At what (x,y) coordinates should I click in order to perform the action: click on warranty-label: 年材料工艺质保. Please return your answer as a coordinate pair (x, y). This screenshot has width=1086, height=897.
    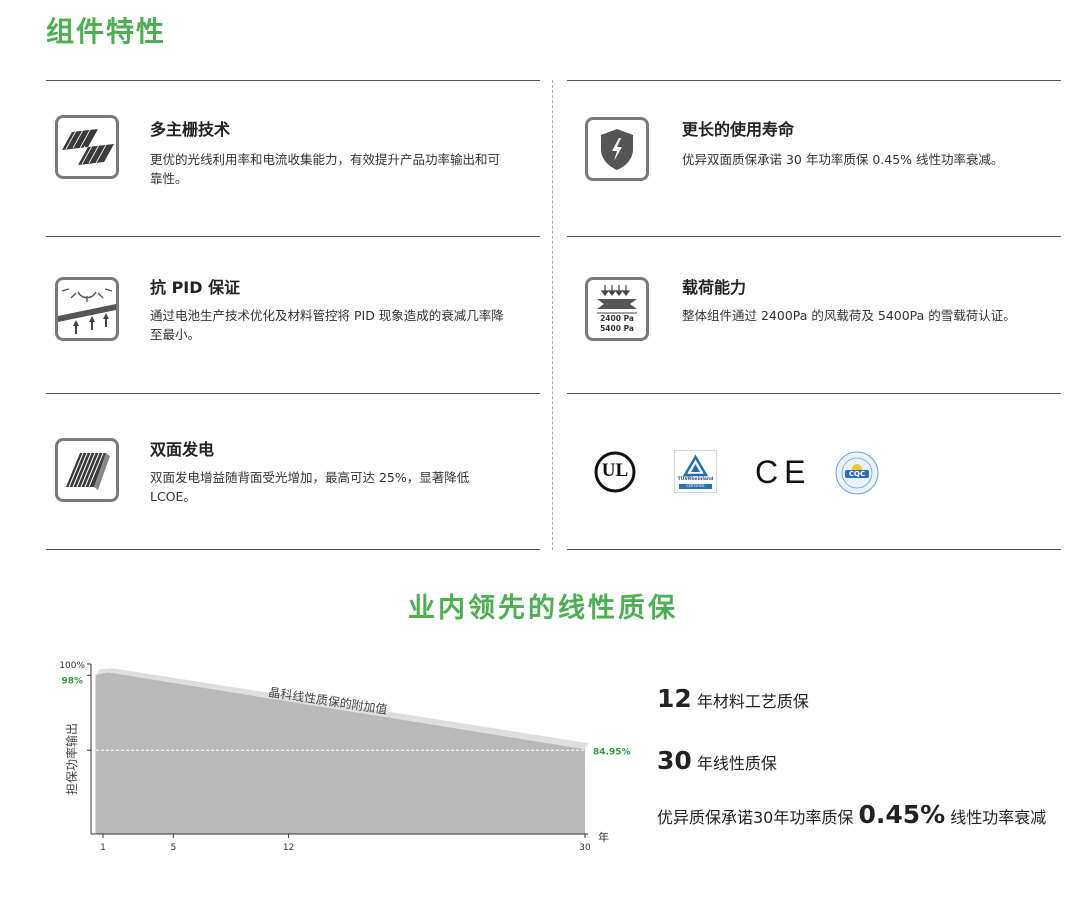
    Looking at the image, I should click on (752, 701).